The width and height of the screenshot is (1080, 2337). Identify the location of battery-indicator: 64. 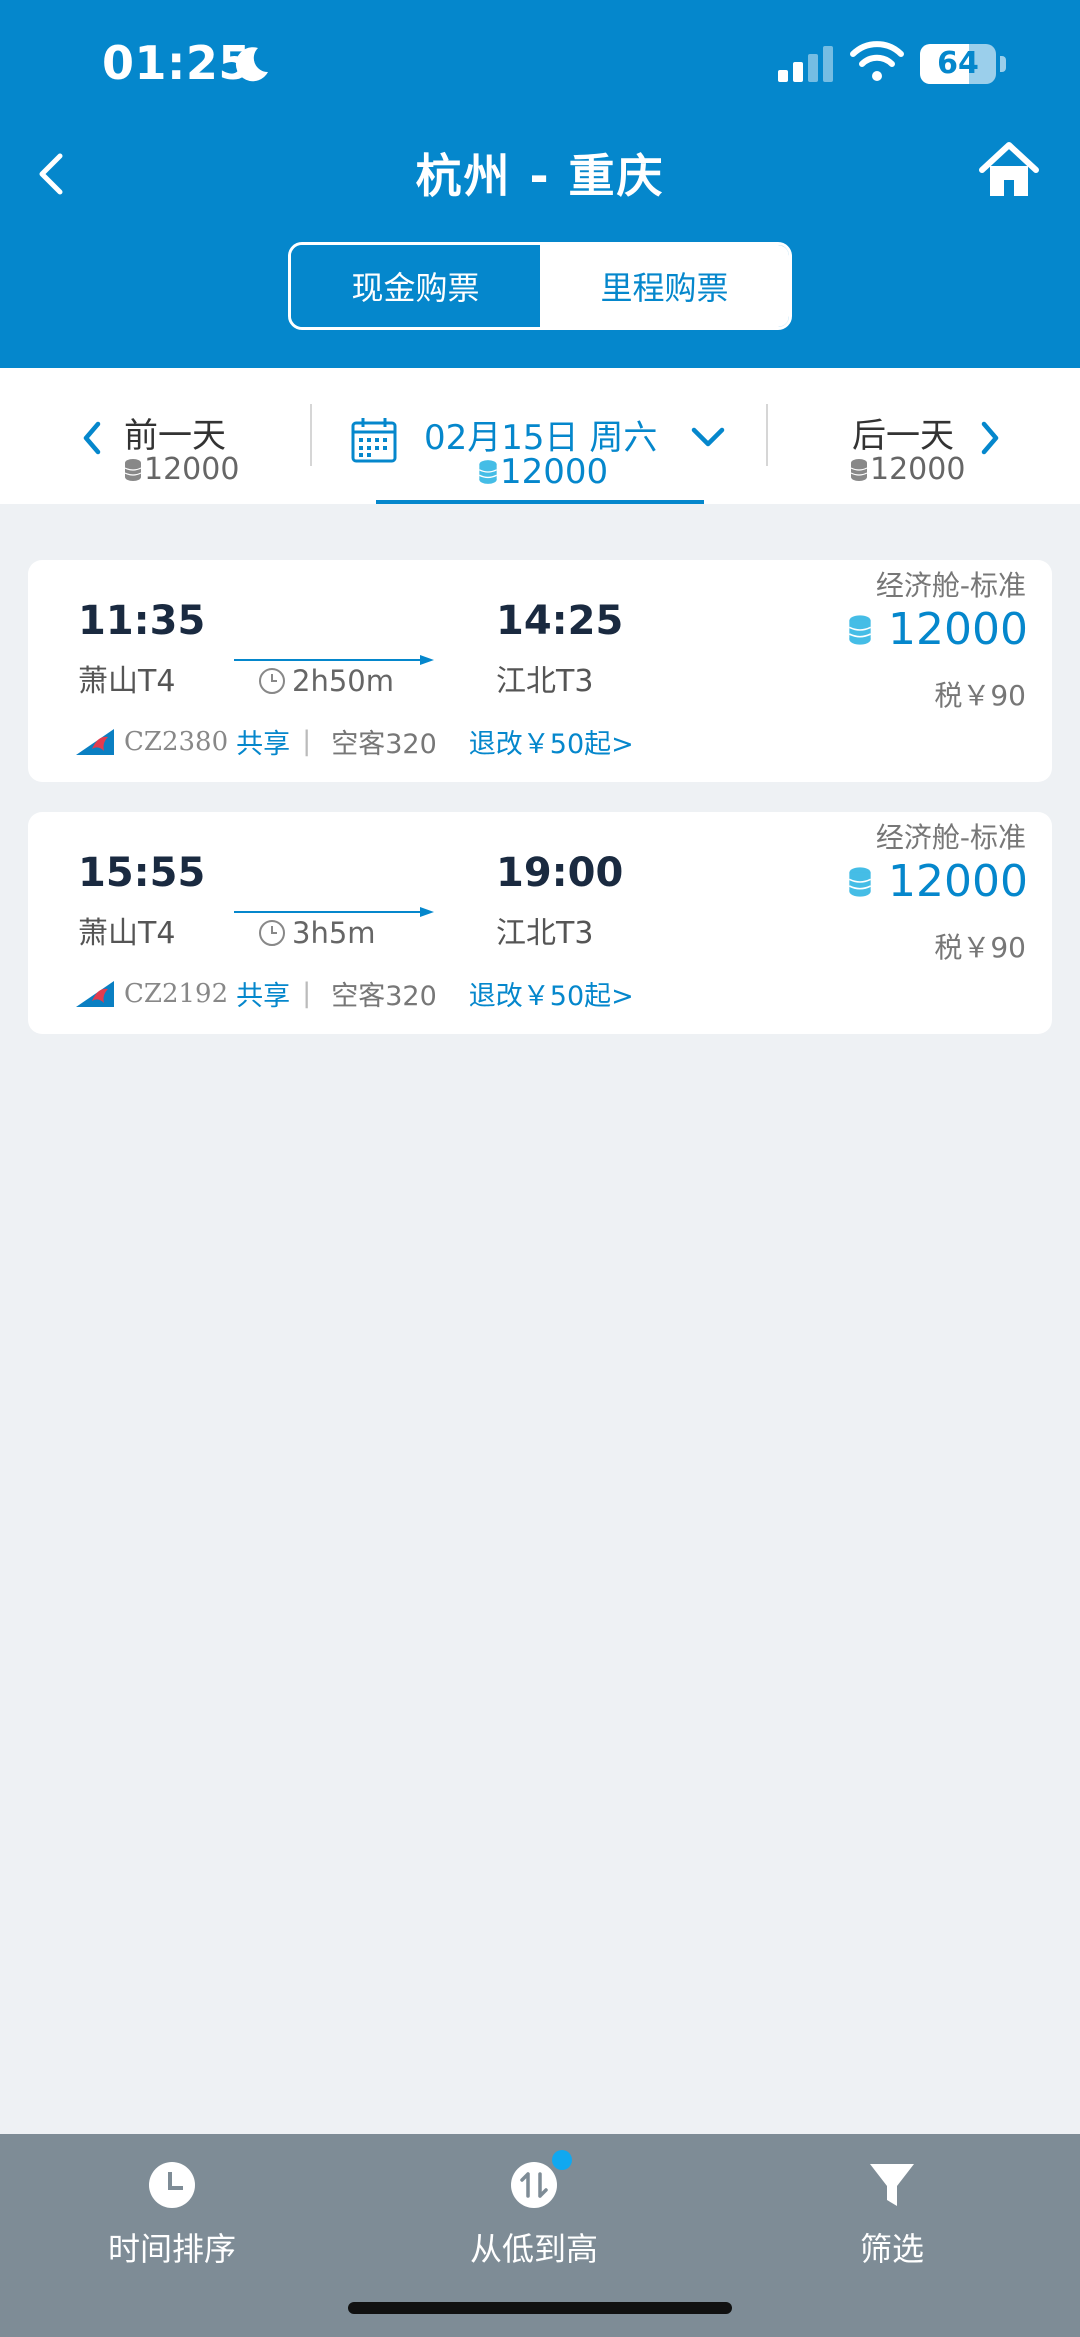
(958, 64).